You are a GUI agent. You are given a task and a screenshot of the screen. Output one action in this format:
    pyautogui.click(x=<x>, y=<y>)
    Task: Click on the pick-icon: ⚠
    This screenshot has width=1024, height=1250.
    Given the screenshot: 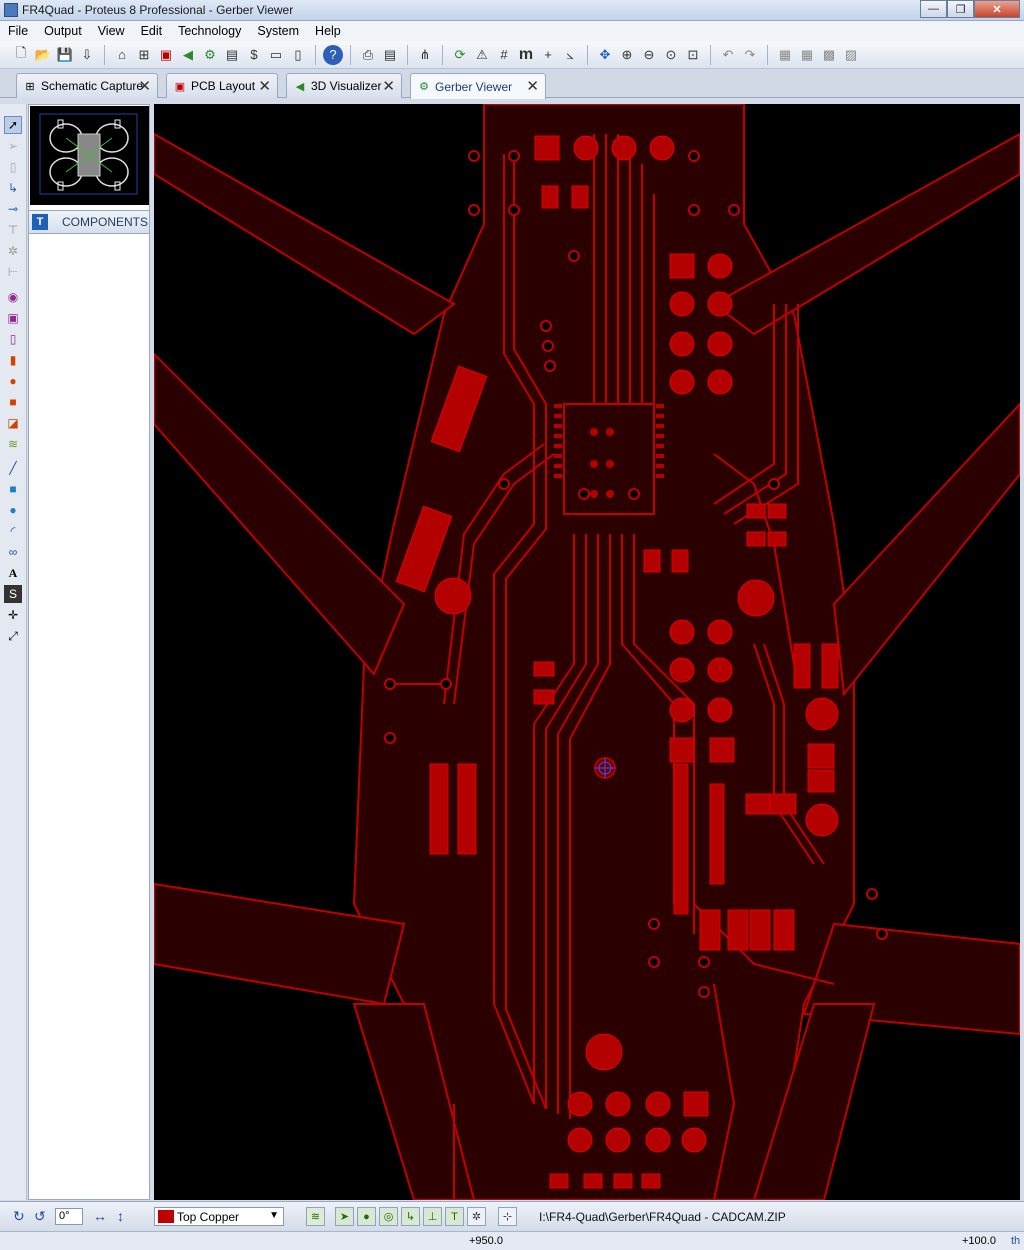 What is the action you would take?
    pyautogui.click(x=482, y=55)
    